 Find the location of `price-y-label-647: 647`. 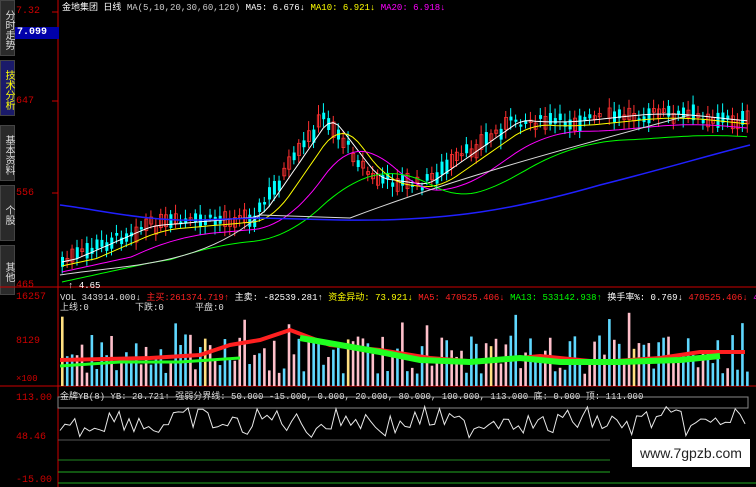

price-y-label-647: 647 is located at coordinates (25, 101).